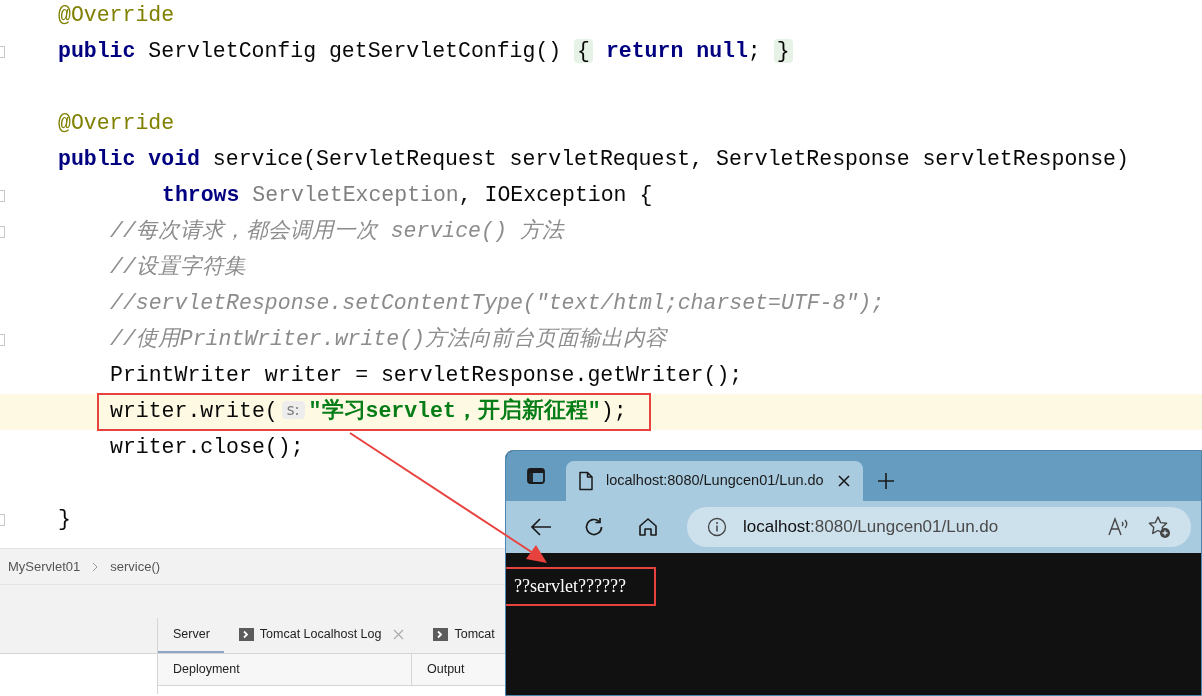  What do you see at coordinates (717, 527) in the screenshot?
I see `info-icon` at bounding box center [717, 527].